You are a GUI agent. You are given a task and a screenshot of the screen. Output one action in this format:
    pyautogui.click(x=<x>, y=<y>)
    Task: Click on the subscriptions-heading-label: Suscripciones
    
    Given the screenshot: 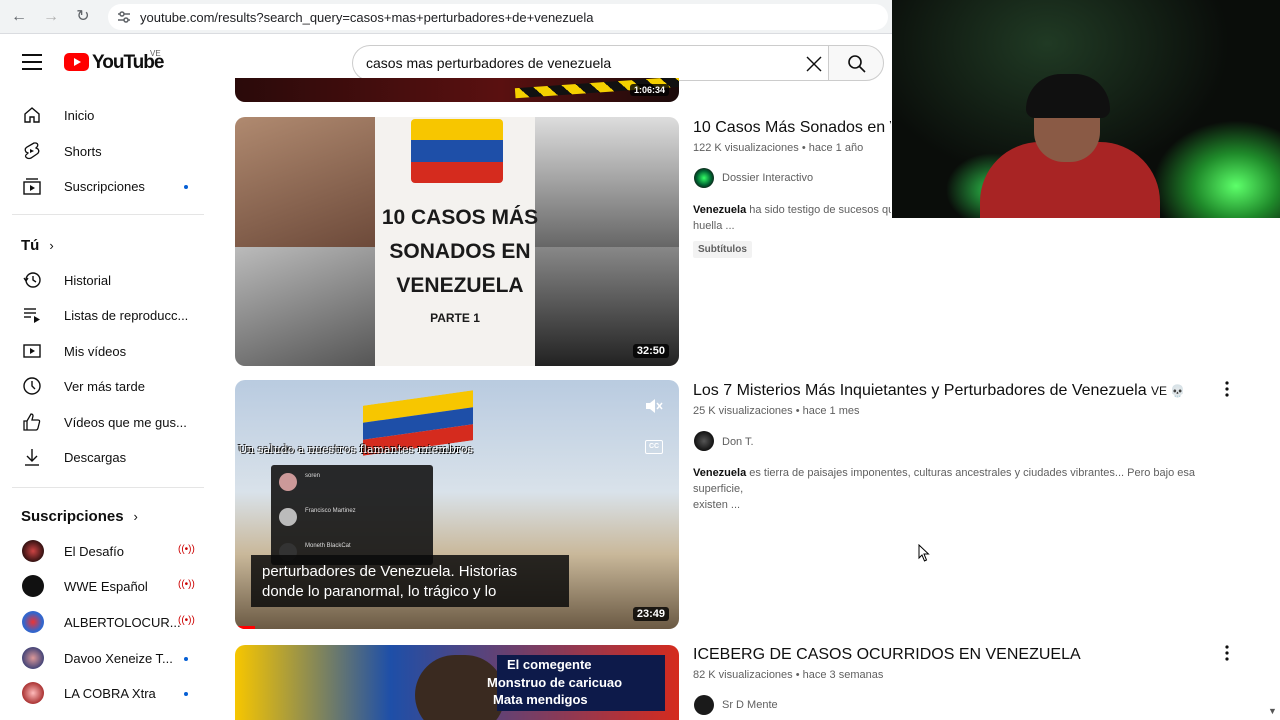 What is the action you would take?
    pyautogui.click(x=72, y=516)
    